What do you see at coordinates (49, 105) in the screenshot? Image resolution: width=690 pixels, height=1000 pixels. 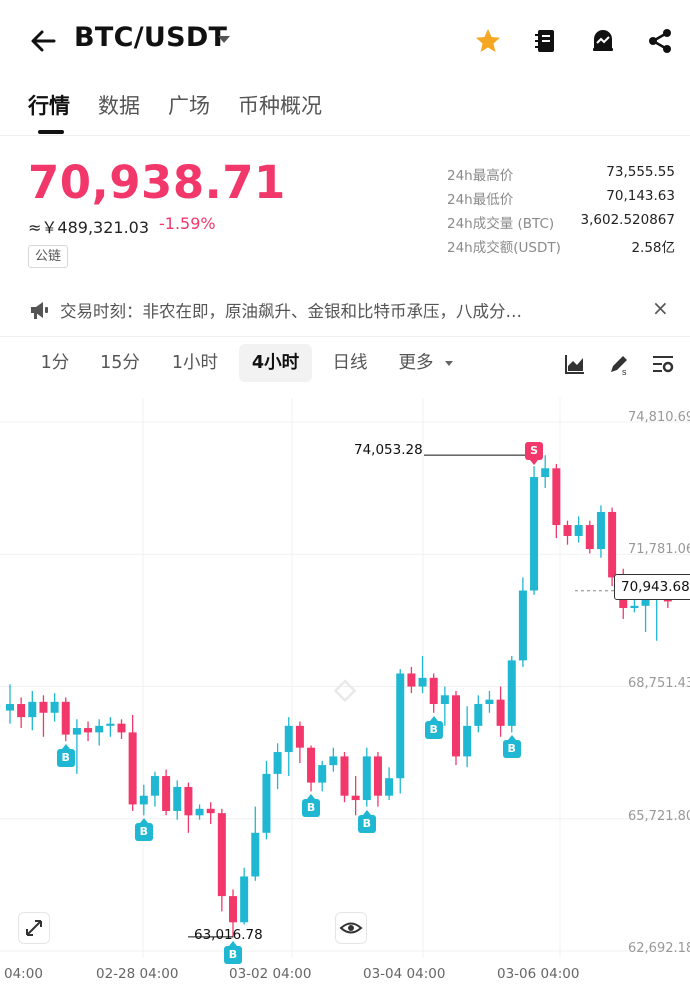 I see `tab-market: 行情` at bounding box center [49, 105].